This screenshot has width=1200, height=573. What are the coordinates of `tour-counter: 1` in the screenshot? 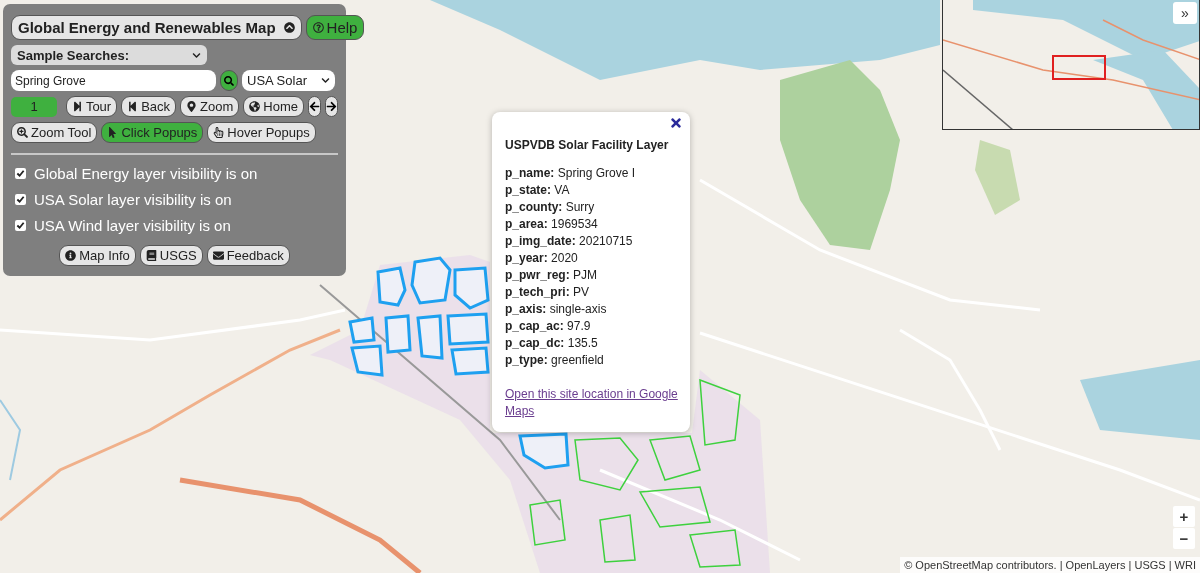 It's located at (34, 106).